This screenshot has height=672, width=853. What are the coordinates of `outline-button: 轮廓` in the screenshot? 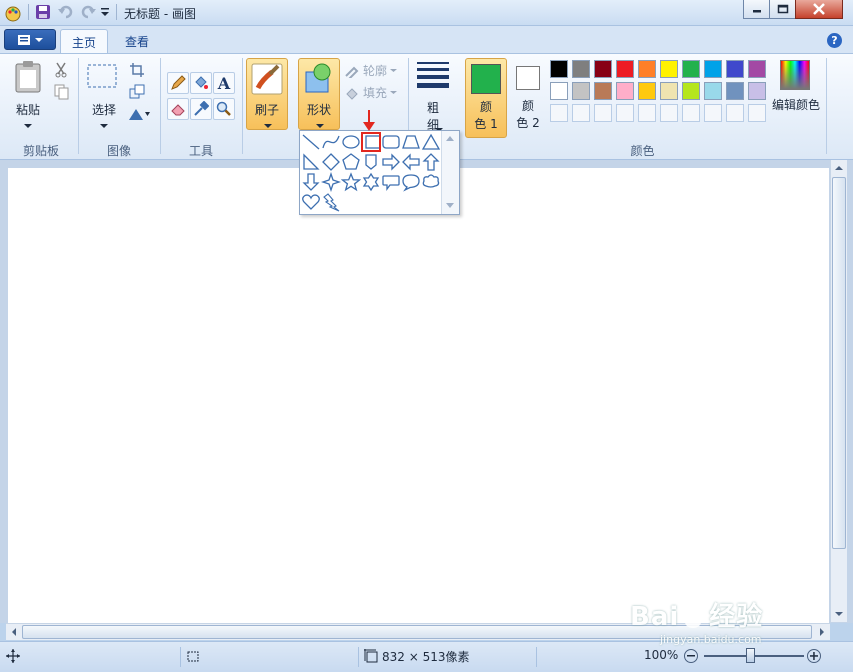 It's located at (371, 70).